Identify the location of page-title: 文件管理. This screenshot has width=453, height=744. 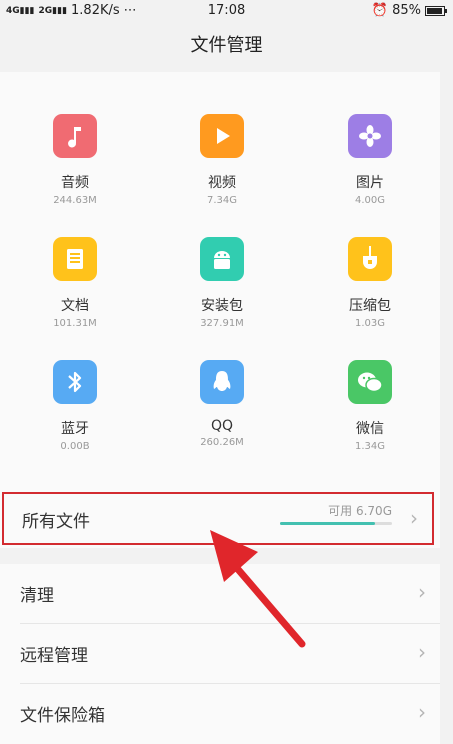
(226, 45).